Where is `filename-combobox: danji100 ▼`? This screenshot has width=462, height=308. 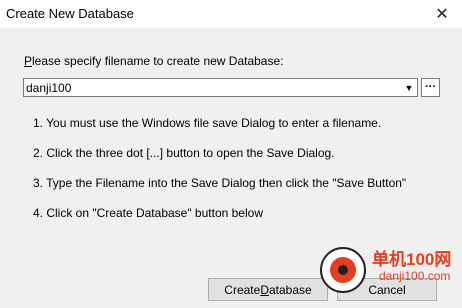
filename-combobox: danji100 ▼ is located at coordinates (220, 87).